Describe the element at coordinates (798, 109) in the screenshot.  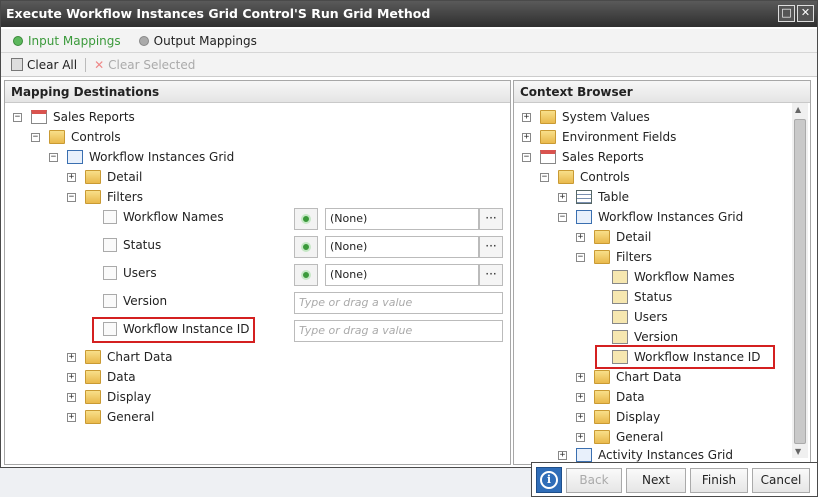
I see `scroll-up-icon: ▲` at that location.